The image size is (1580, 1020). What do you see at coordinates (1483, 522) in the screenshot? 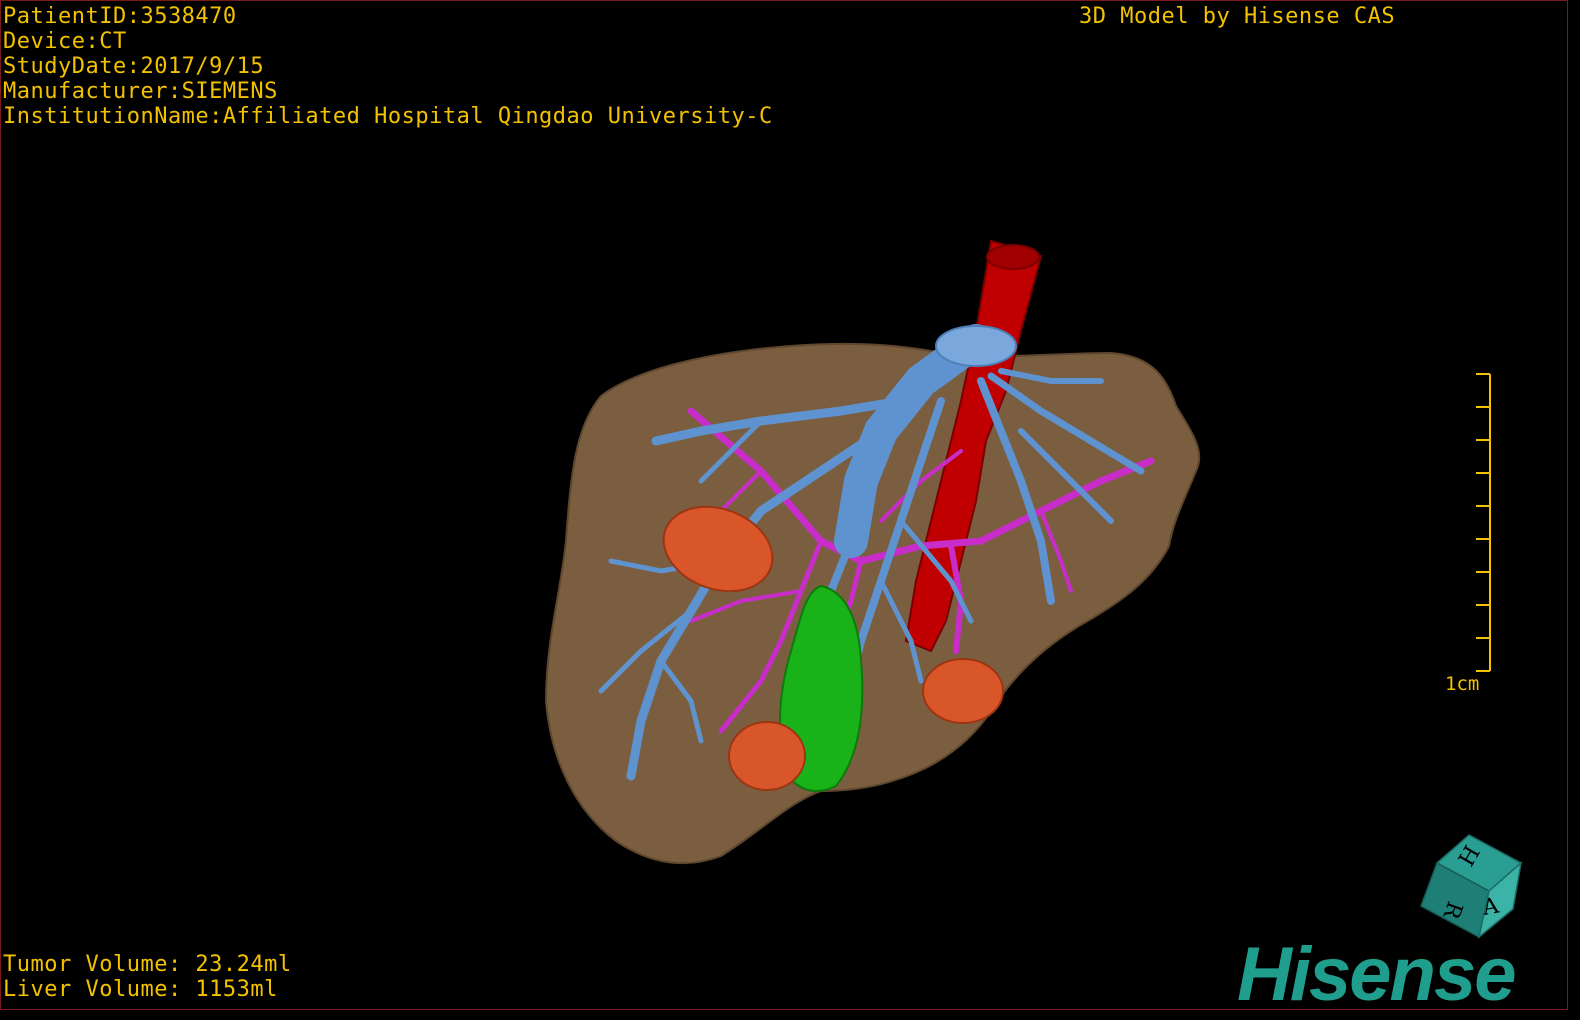
I see `scale-bar` at bounding box center [1483, 522].